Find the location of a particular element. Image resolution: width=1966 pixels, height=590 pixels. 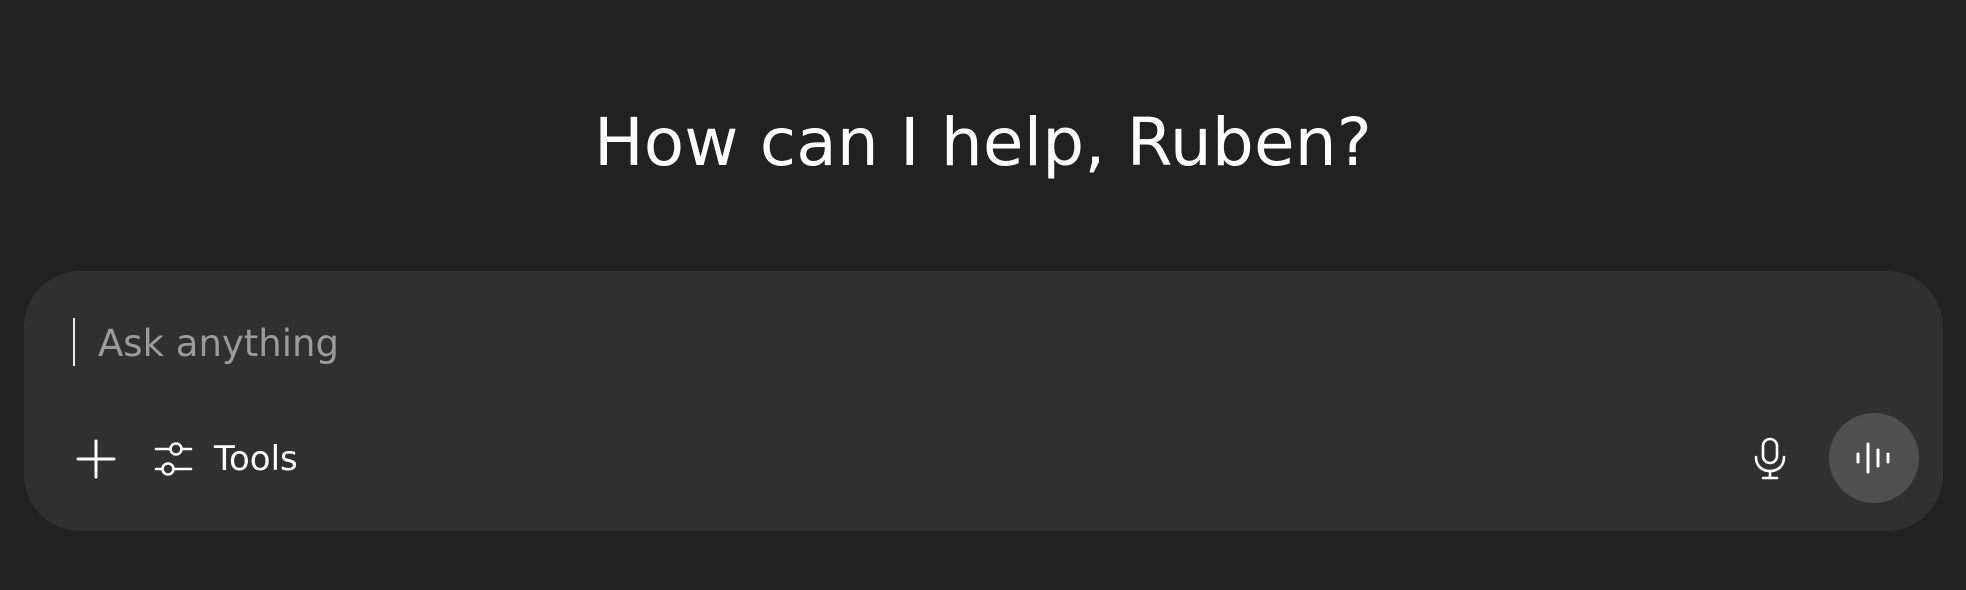

composer-toolbar-left: Tools is located at coordinates (182, 459).